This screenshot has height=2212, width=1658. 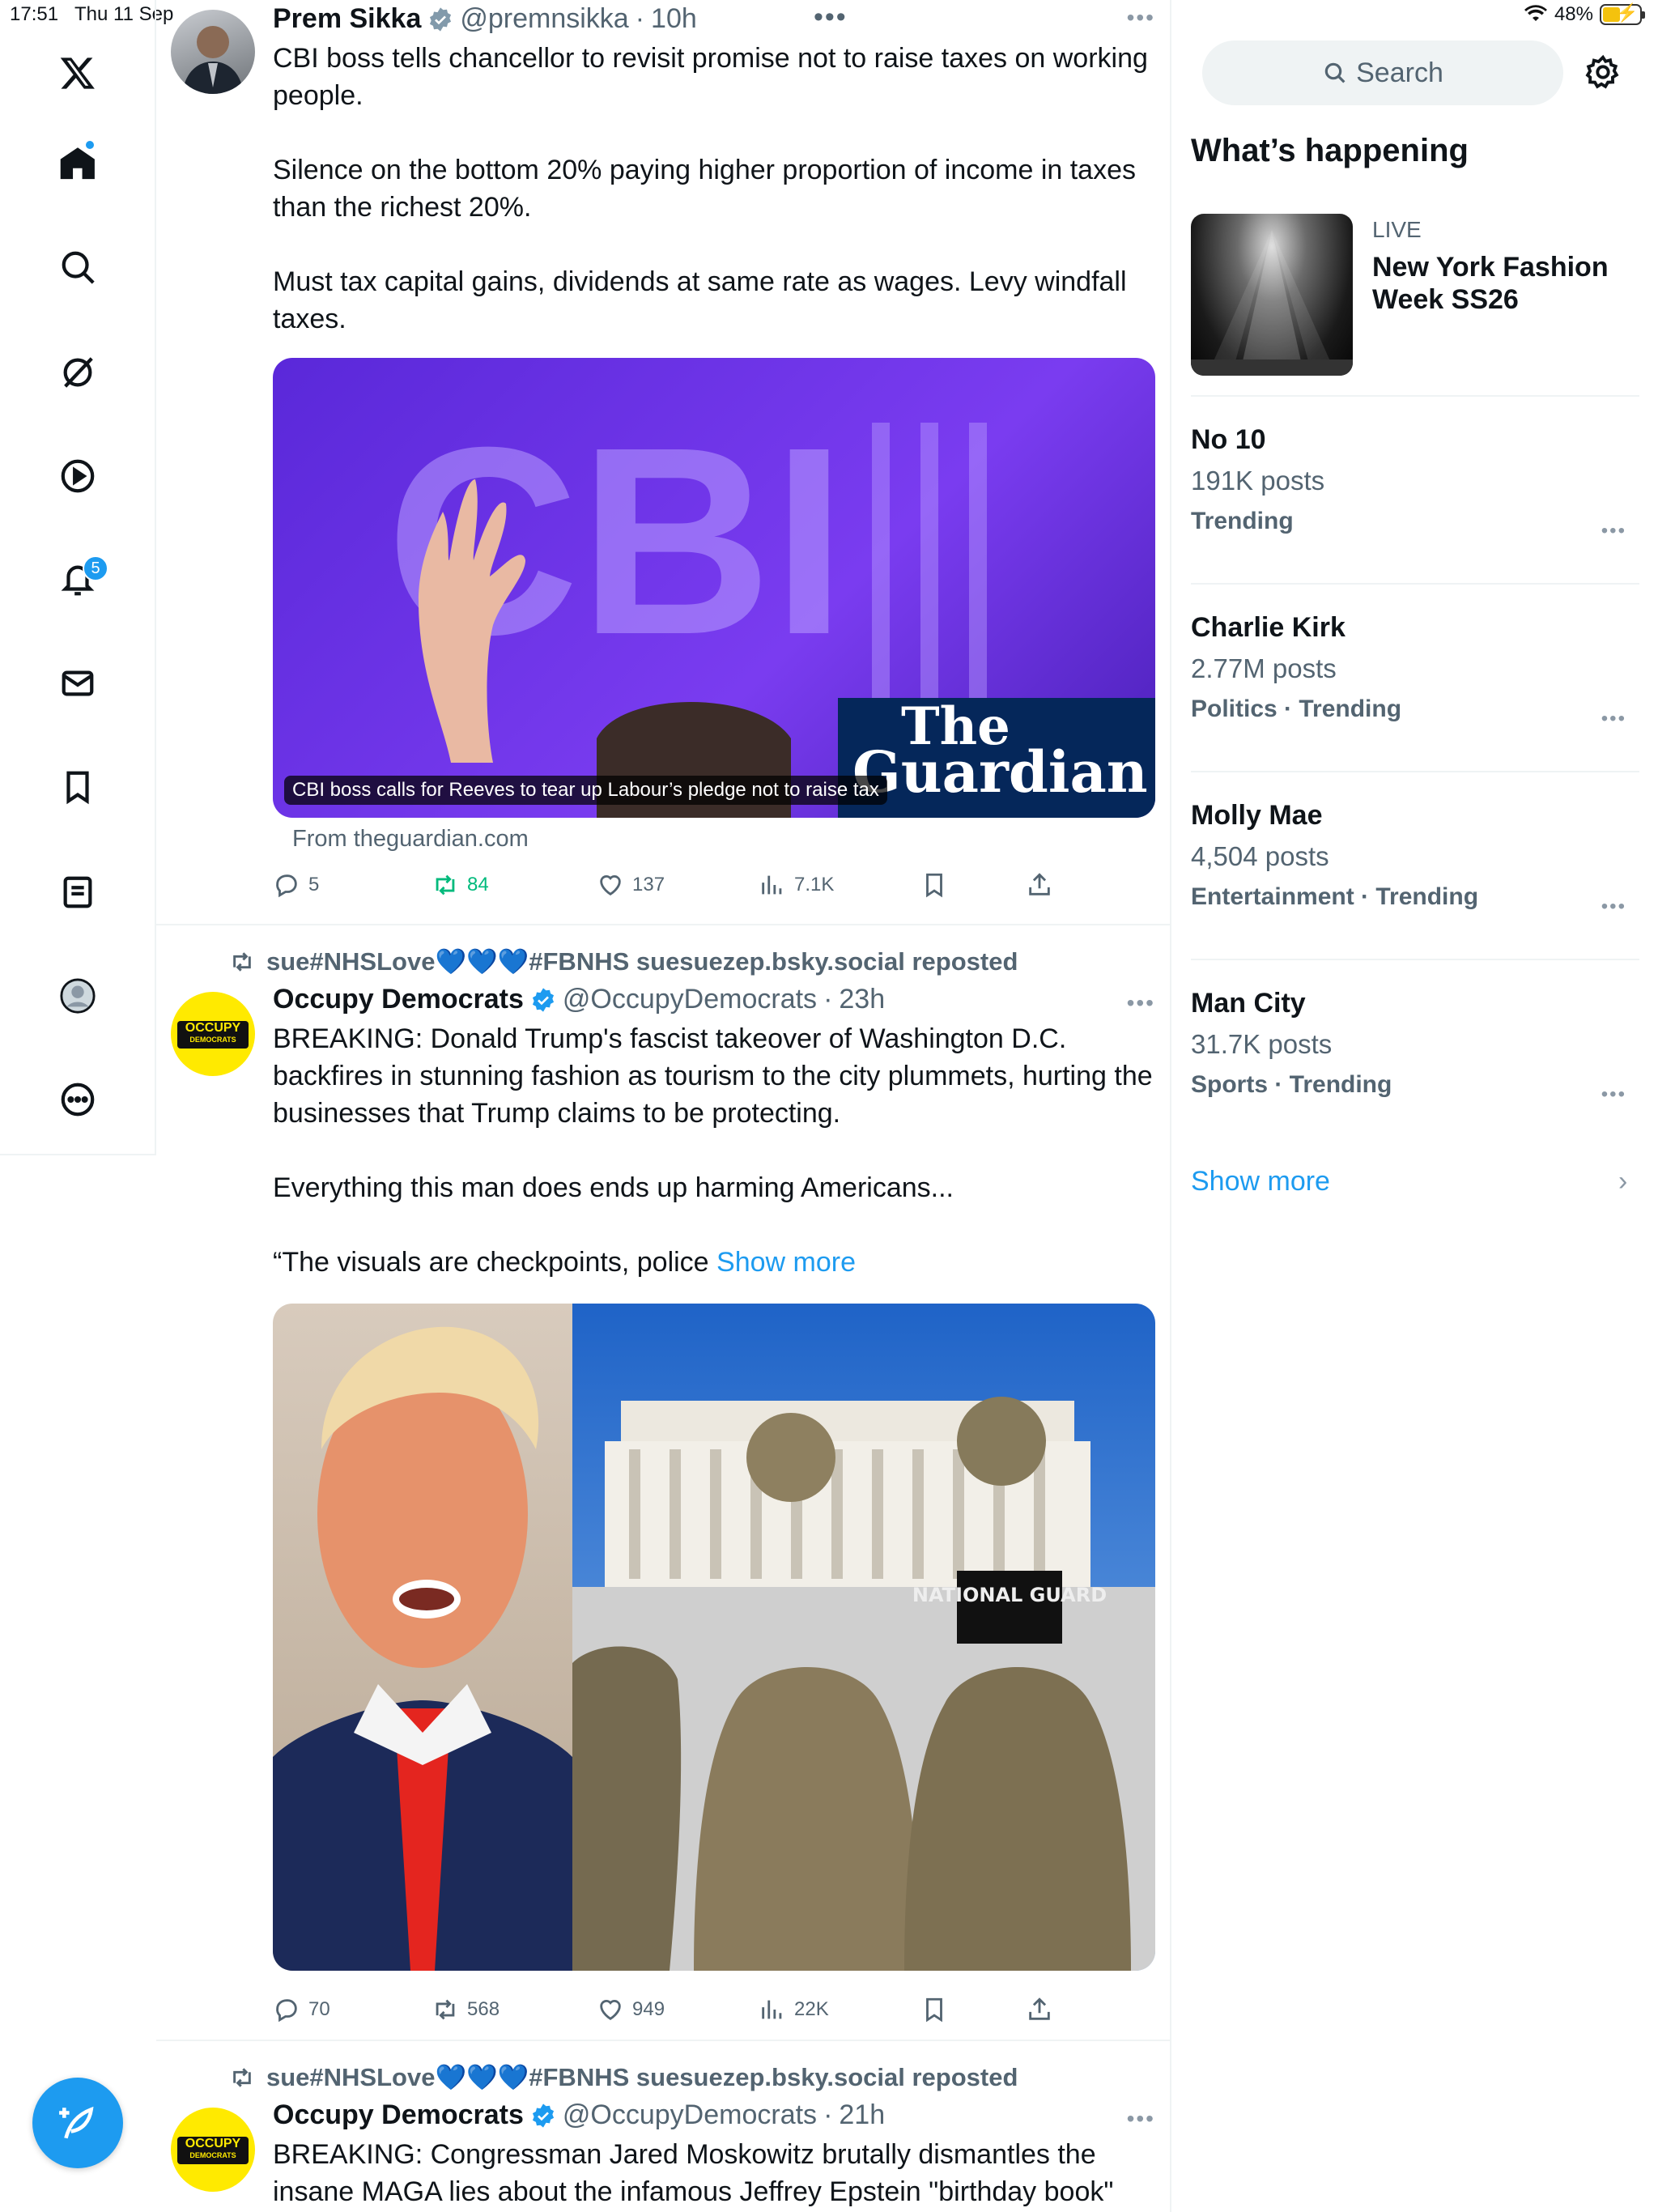 I want to click on trend-title: Molly Mae, so click(x=1257, y=816).